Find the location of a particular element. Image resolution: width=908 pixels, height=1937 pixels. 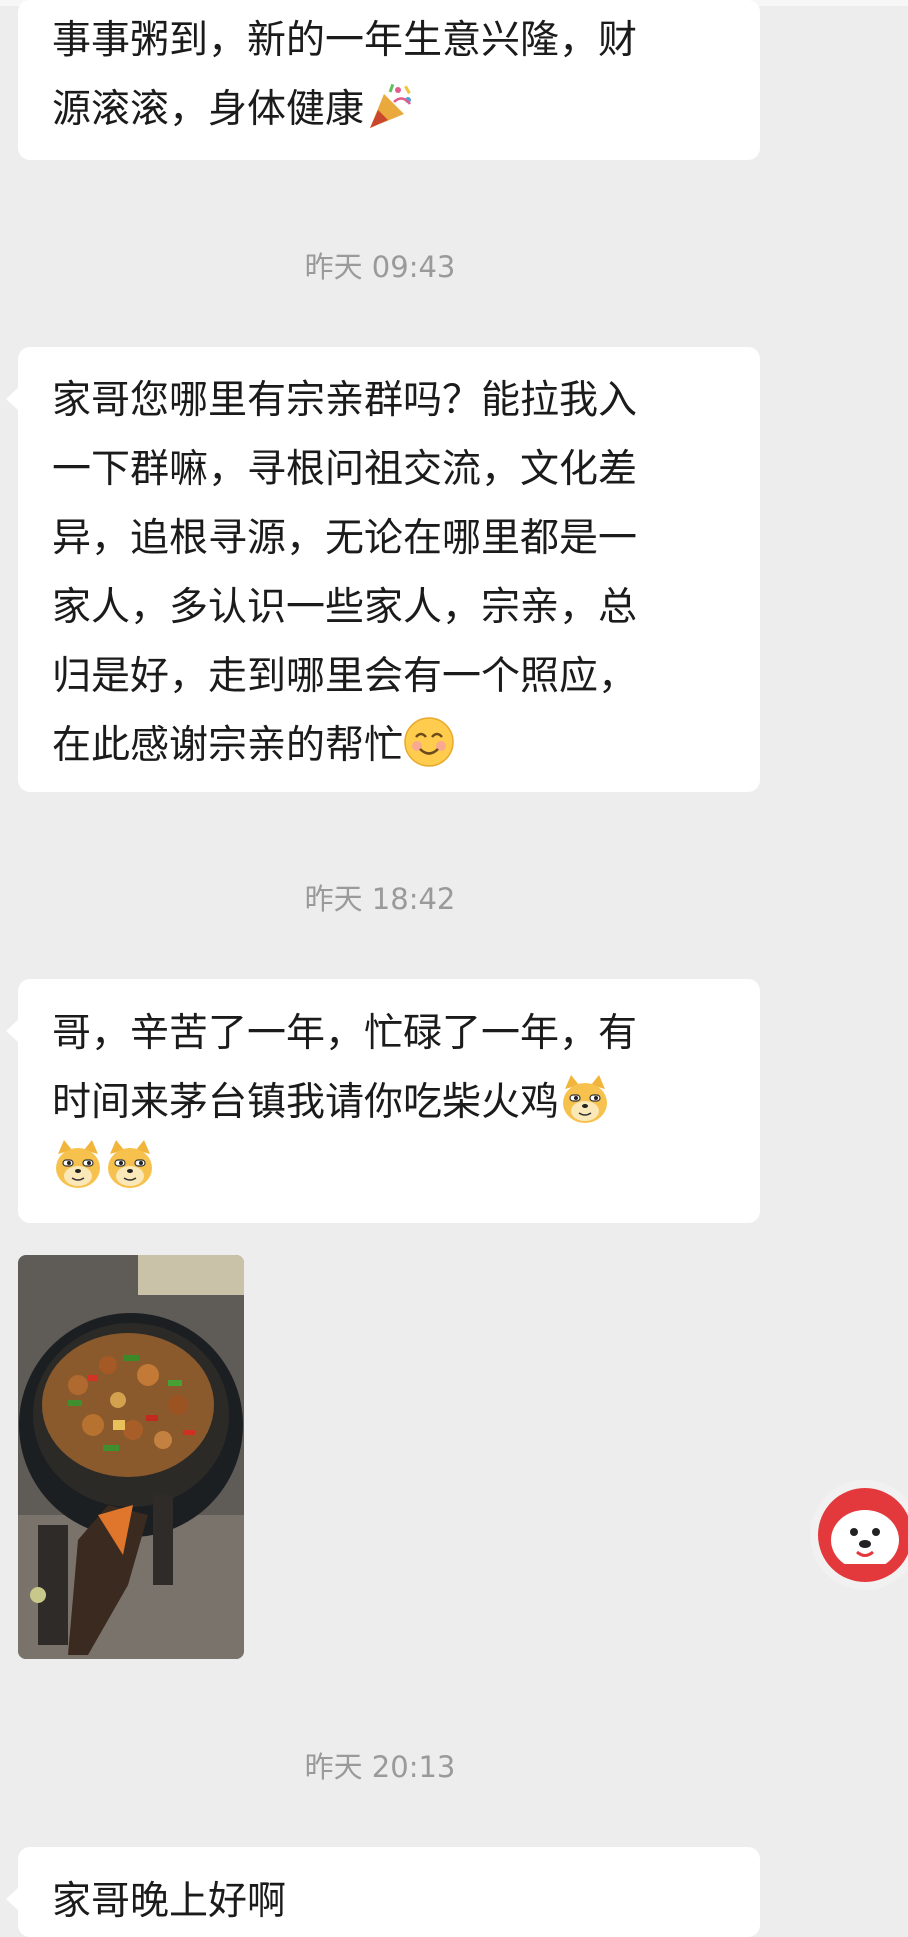

smiling-face-icon is located at coordinates (429, 742).